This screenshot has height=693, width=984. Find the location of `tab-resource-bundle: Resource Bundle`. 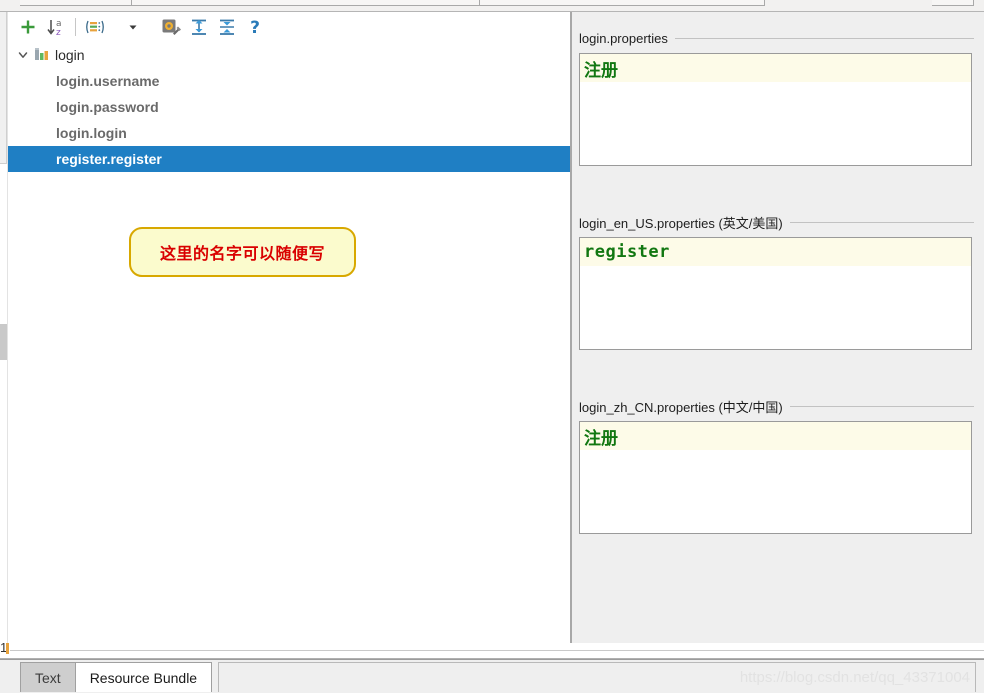

tab-resource-bundle: Resource Bundle is located at coordinates (144, 677).